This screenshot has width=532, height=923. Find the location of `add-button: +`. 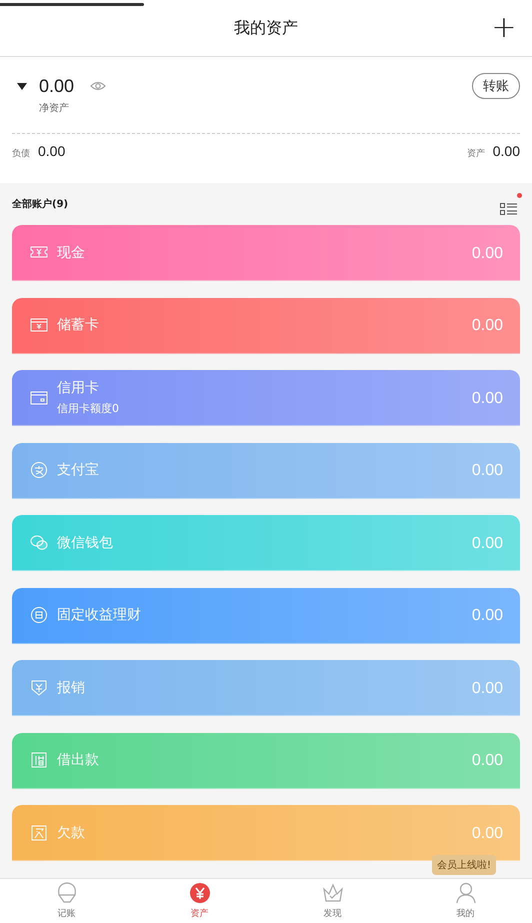

add-button: + is located at coordinates (504, 28).